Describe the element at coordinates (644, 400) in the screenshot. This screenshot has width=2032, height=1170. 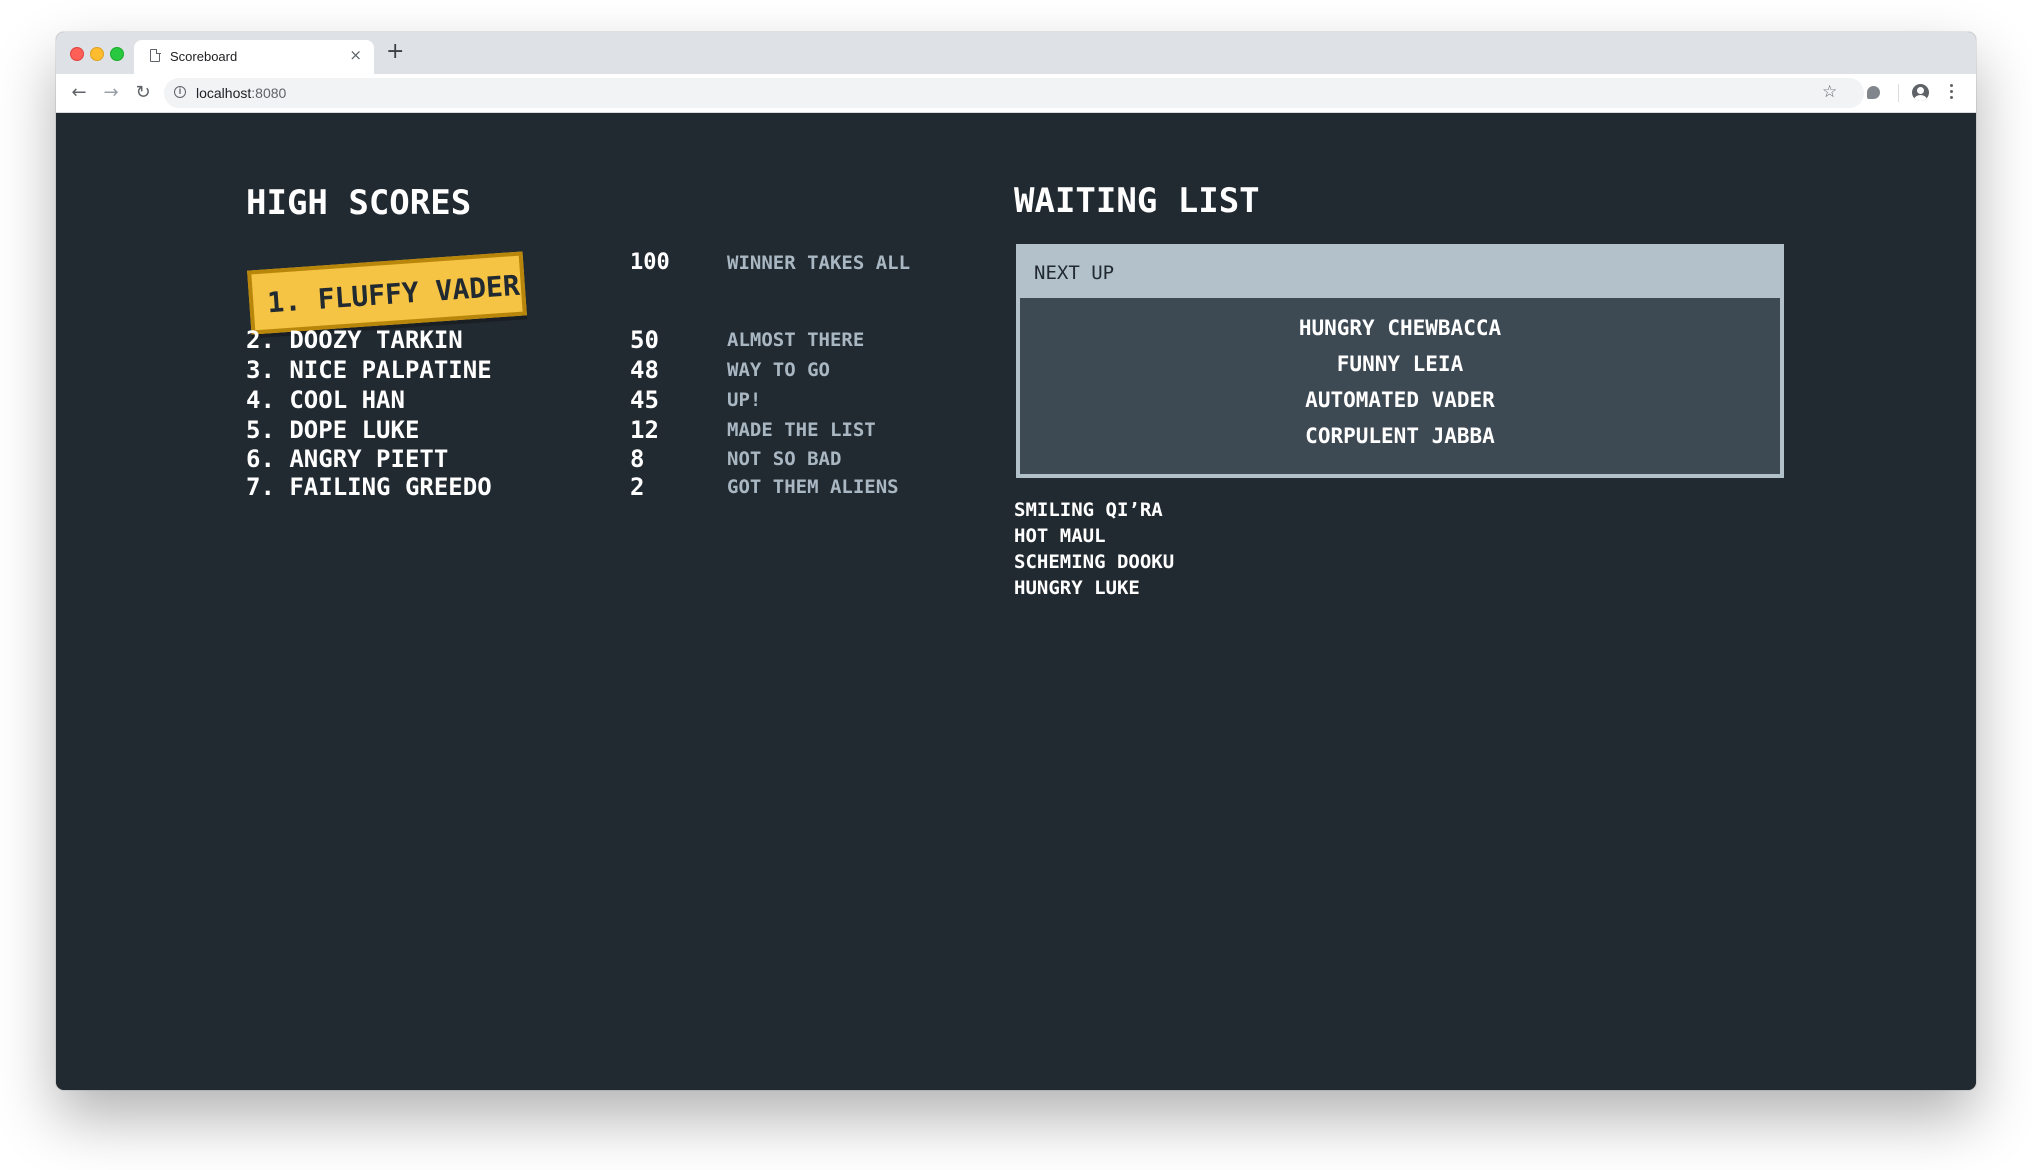
I see `player-points: 45` at that location.